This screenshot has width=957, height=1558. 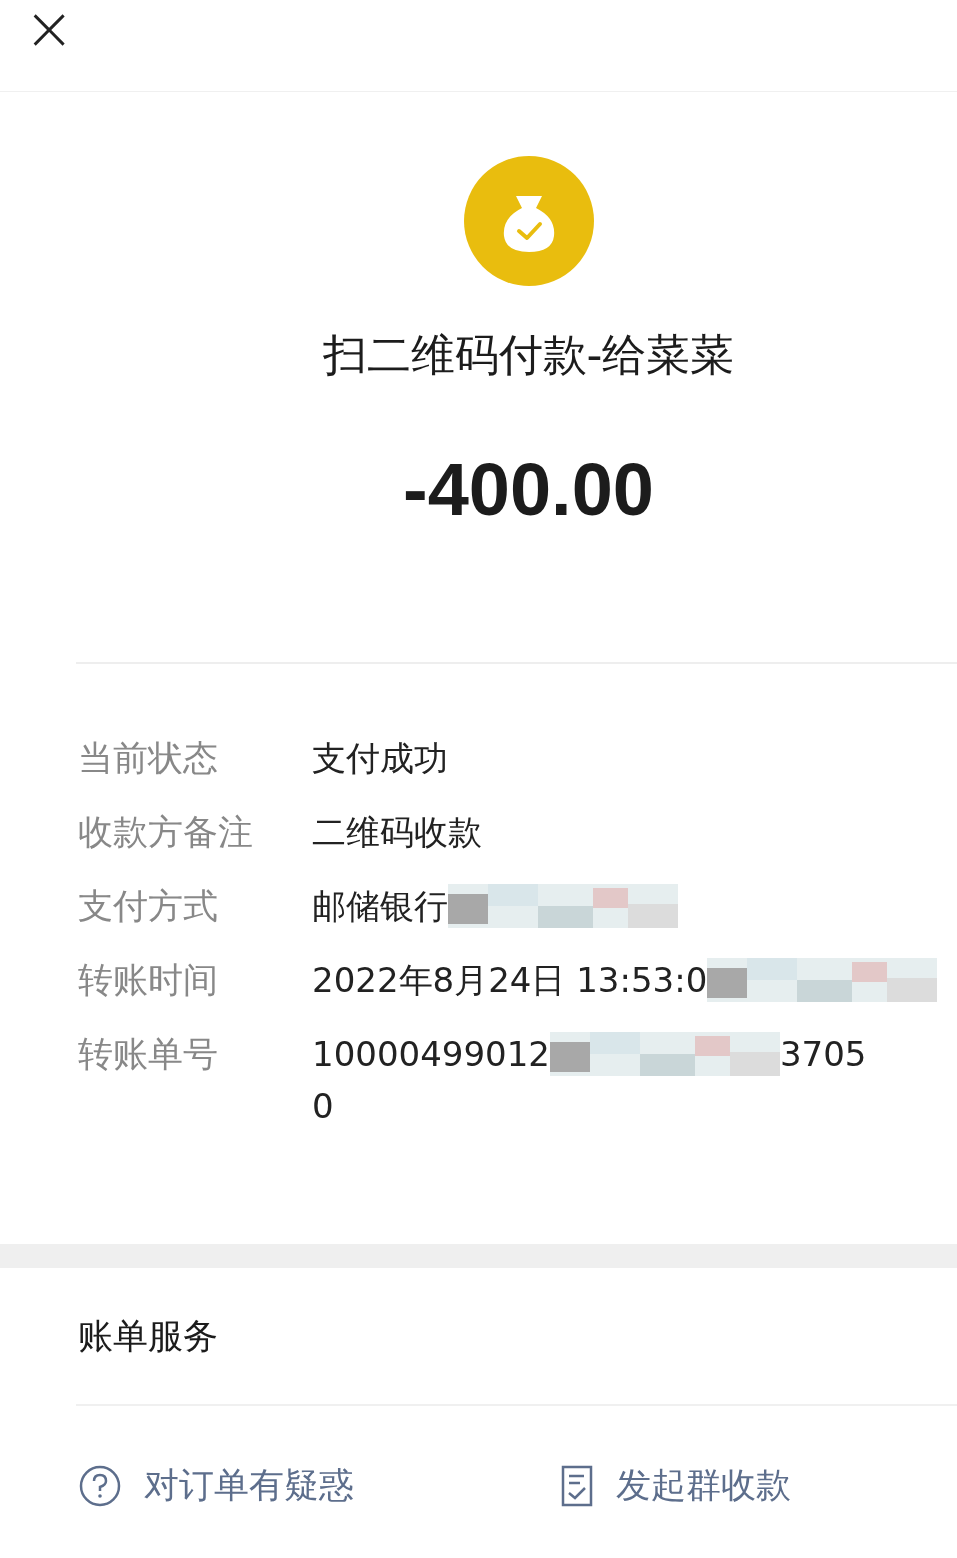 What do you see at coordinates (577, 1485) in the screenshot?
I see `bill-check-icon` at bounding box center [577, 1485].